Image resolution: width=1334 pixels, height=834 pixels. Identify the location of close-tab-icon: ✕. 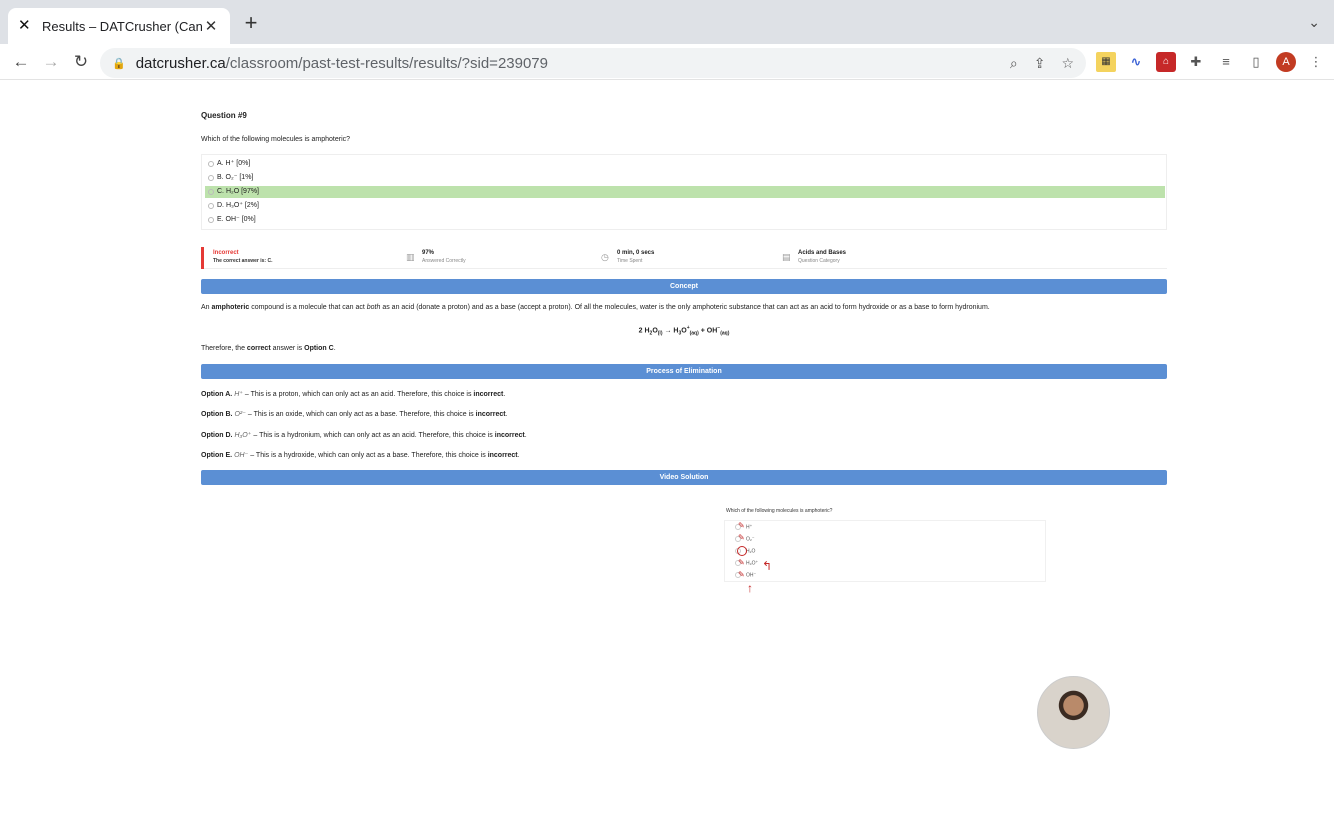
(211, 26).